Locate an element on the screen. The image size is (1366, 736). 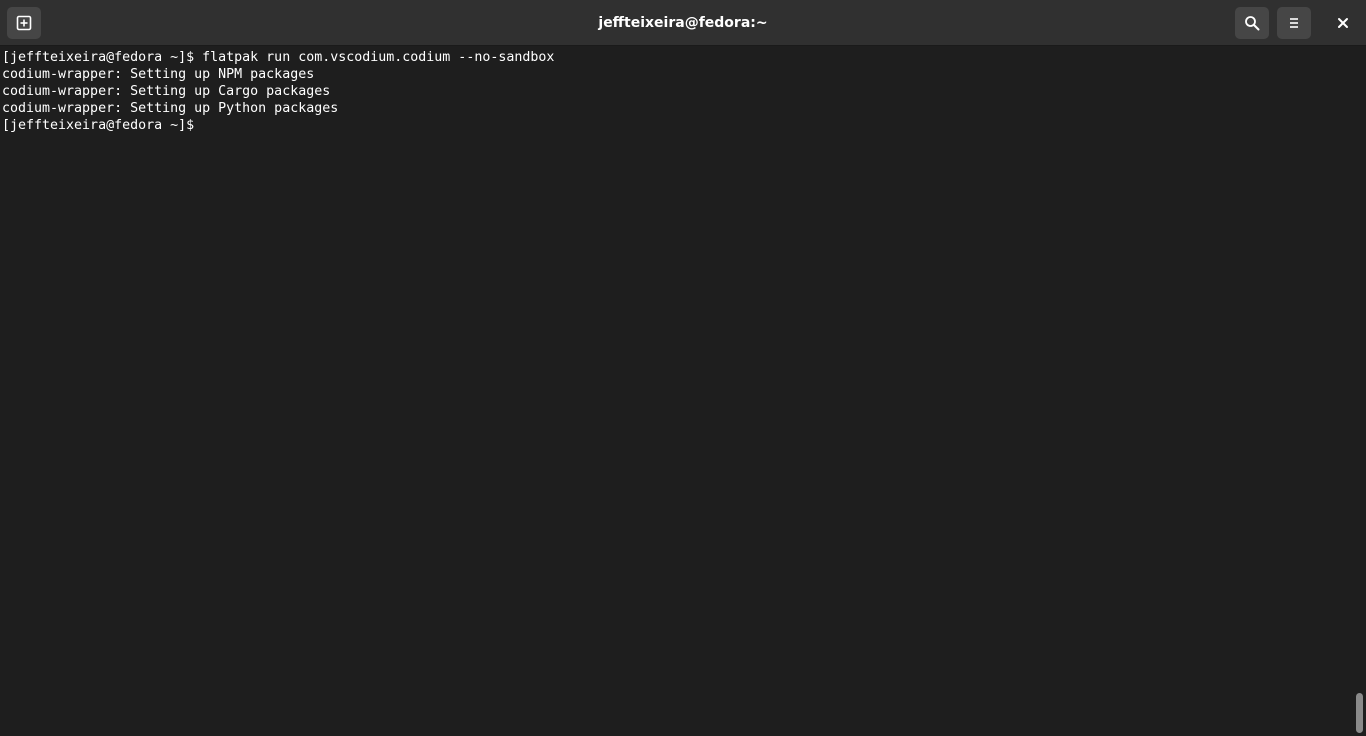
vertical-scrollbar is located at coordinates (1359, 391).